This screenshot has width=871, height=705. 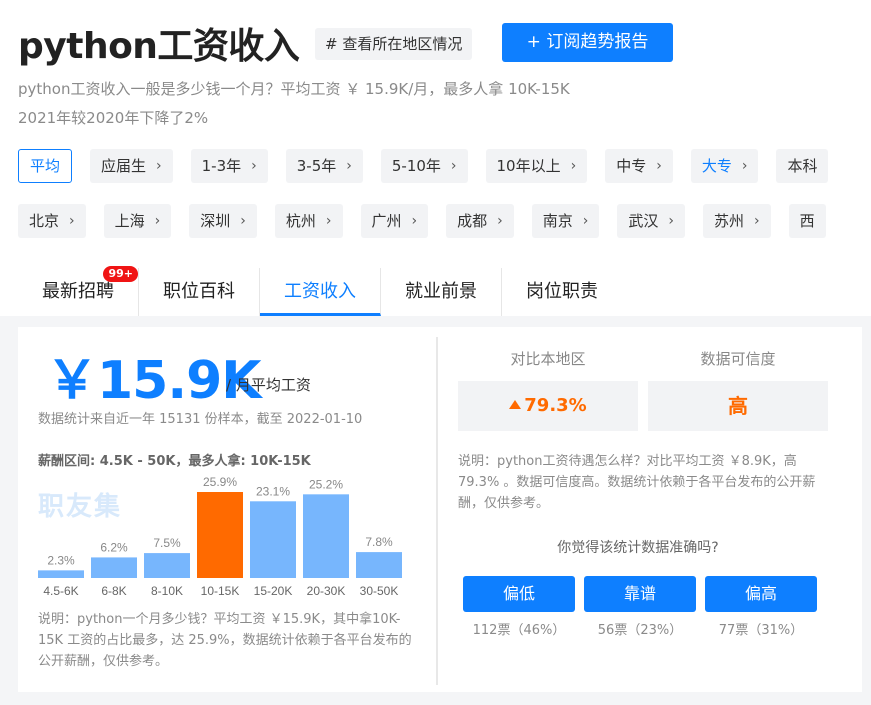 What do you see at coordinates (738, 359) in the screenshot?
I see `reliability-heading: 数据可信度` at bounding box center [738, 359].